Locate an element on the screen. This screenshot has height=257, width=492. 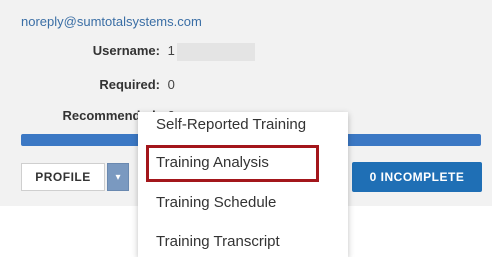
username-row: Username: 1 is located at coordinates (127, 52).